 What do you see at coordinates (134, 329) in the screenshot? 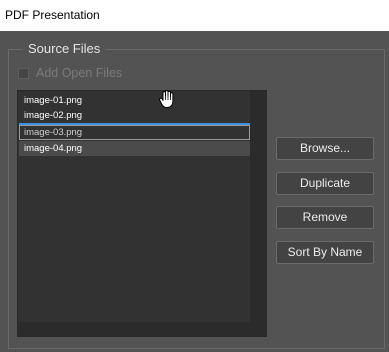
I see `horizontal-scrollbar` at bounding box center [134, 329].